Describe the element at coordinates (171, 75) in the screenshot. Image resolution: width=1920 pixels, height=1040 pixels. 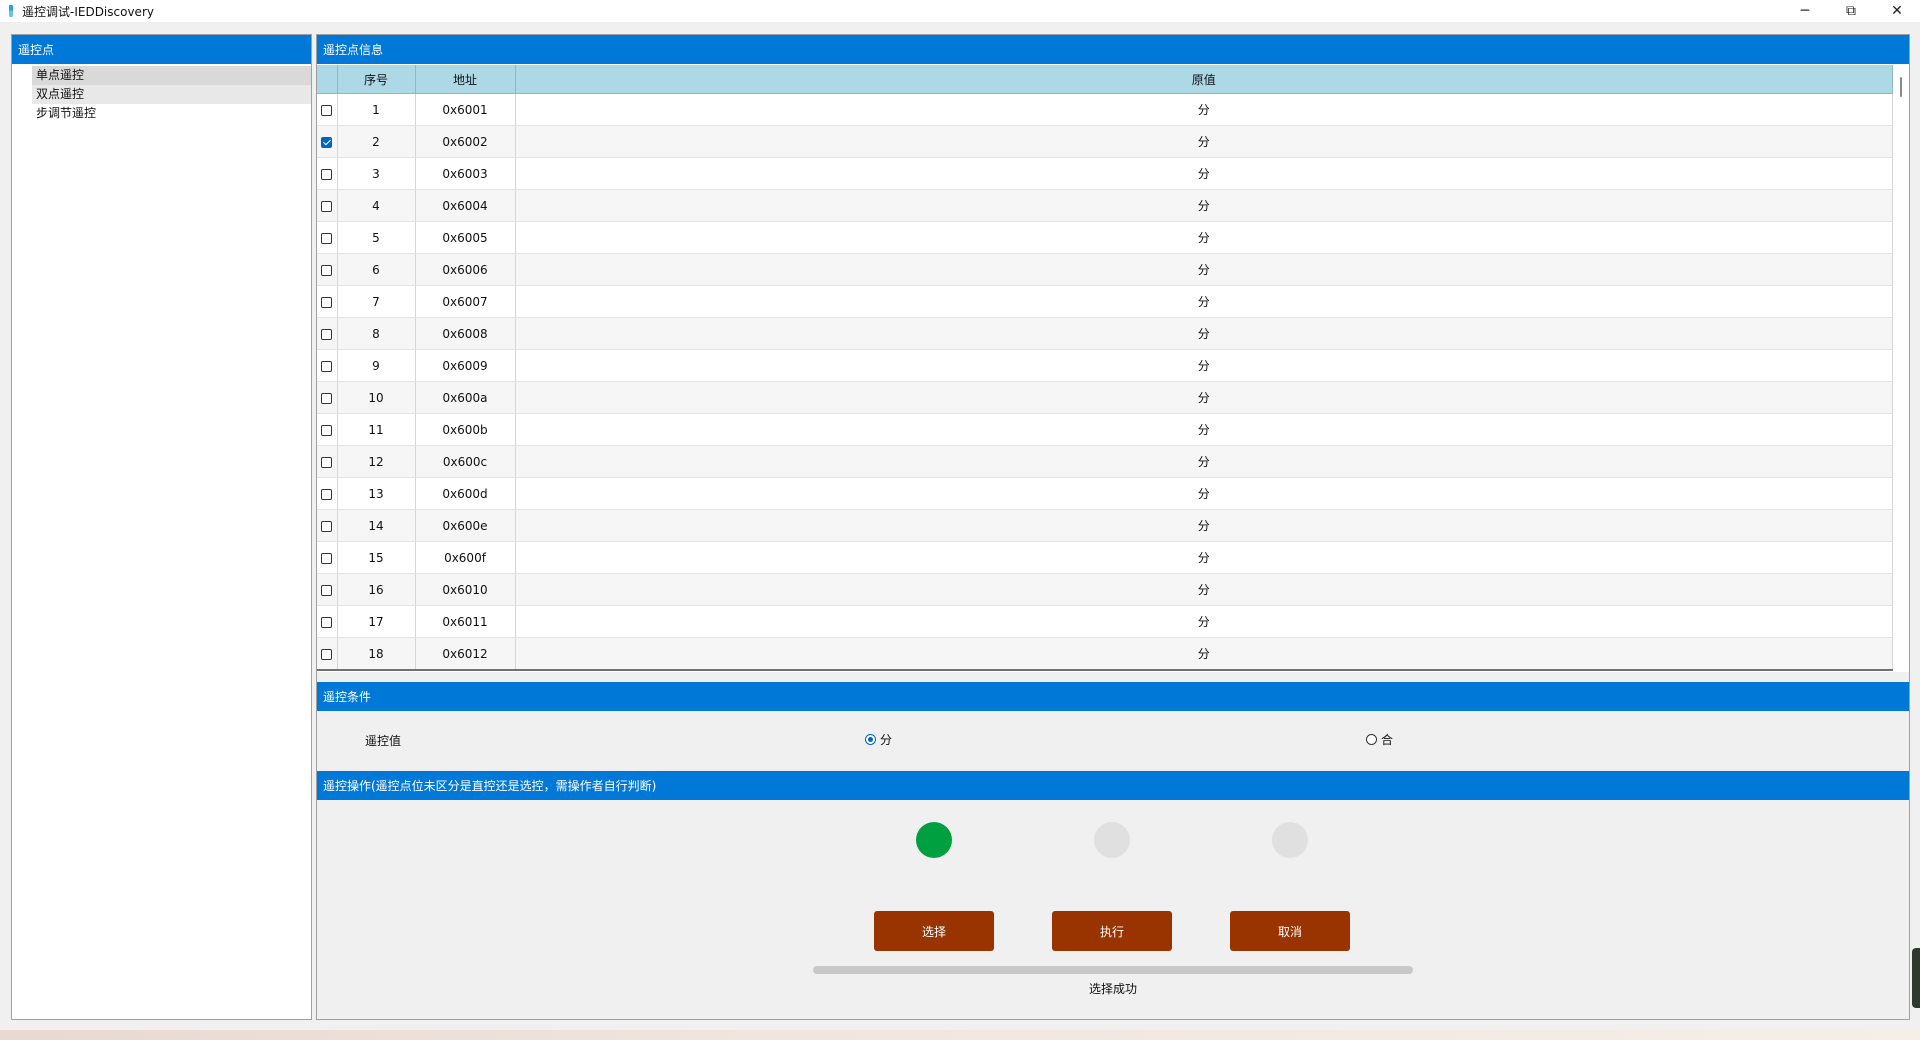
I see `tree-item-single-point: 单点遥控` at that location.